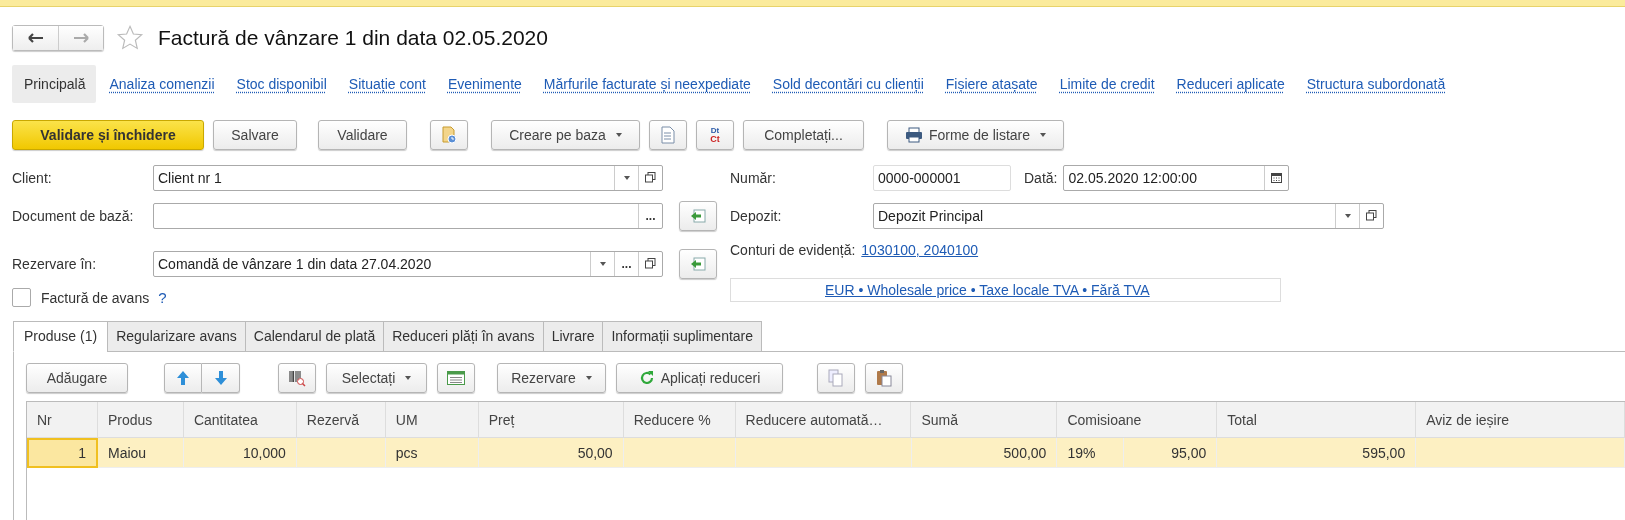  I want to click on barcode-search-button, so click(297, 378).